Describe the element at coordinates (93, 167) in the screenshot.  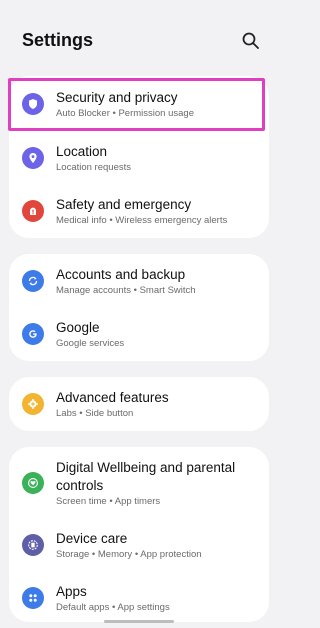
I see `item-subtitle: Location requests` at that location.